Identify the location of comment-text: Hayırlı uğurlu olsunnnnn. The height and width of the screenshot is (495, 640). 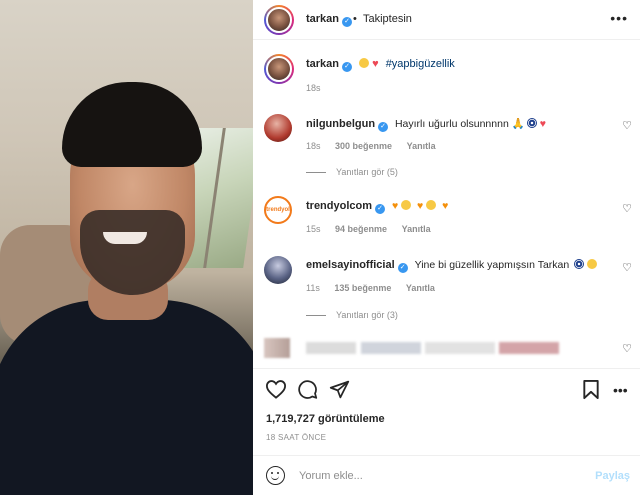
(451, 124).